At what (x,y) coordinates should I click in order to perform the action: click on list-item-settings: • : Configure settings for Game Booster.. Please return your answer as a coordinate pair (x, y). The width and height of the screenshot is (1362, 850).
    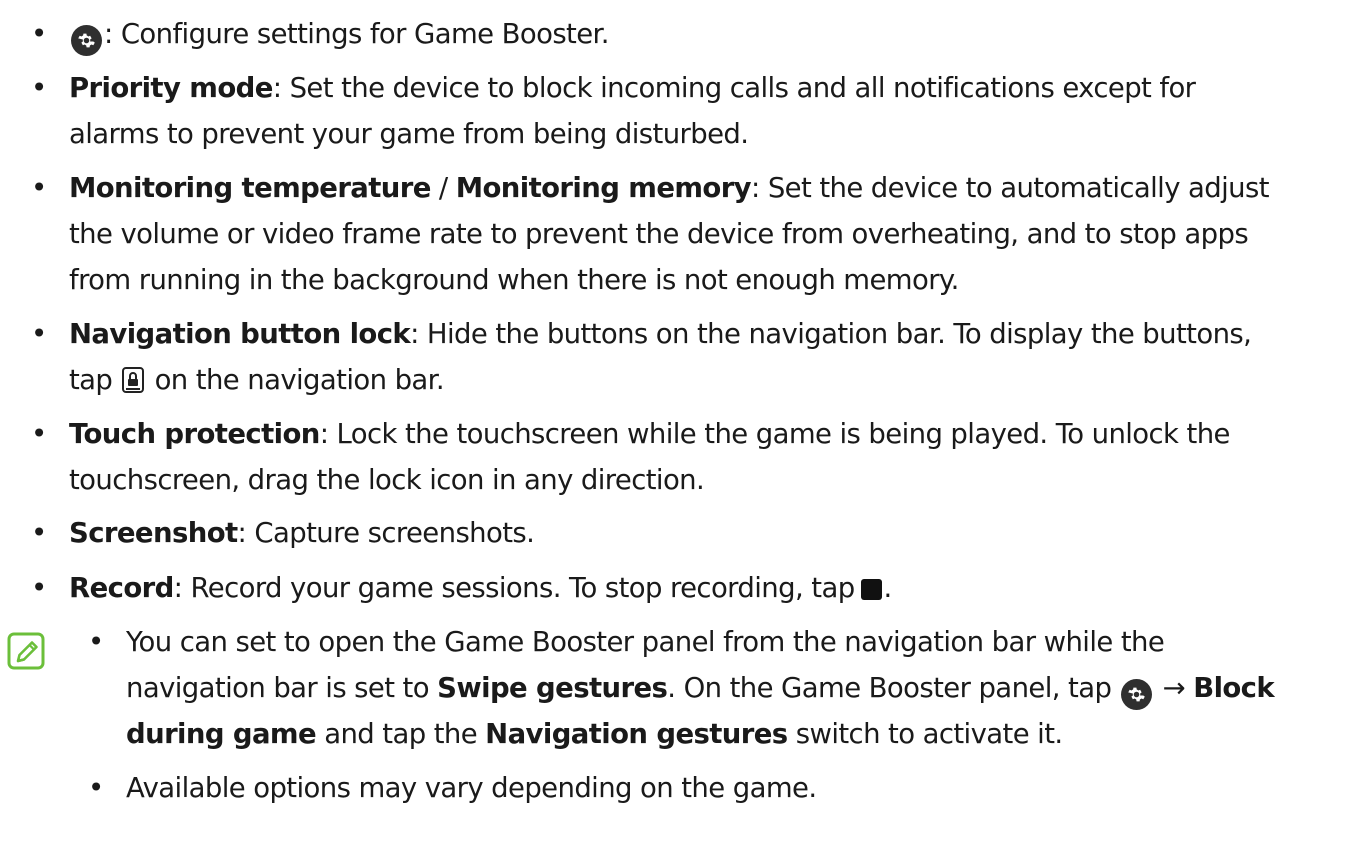
    Looking at the image, I should click on (692, 34).